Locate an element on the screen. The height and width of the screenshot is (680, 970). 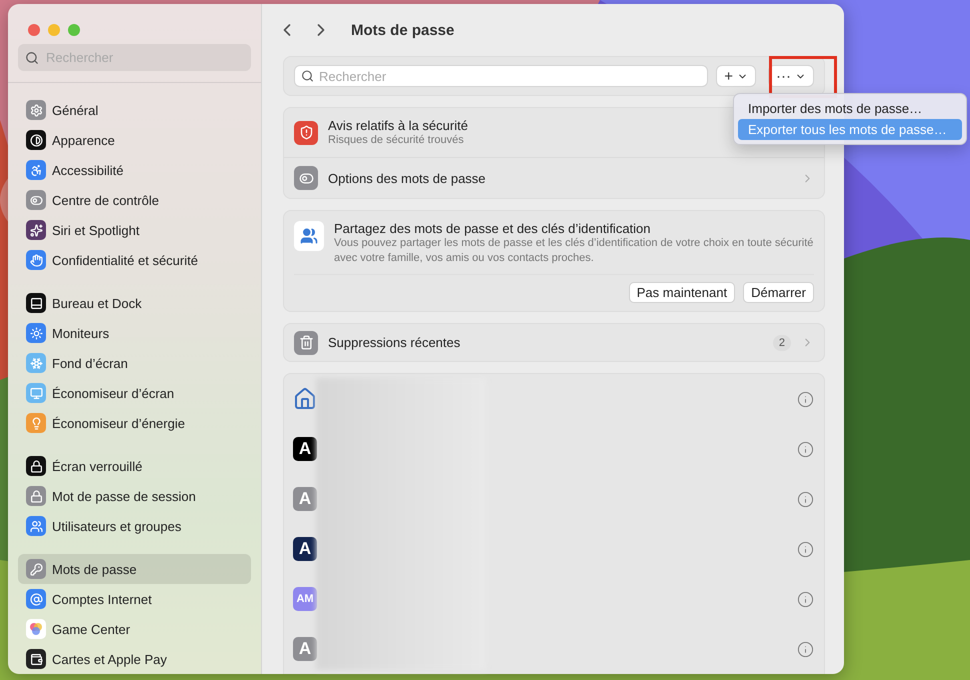
card-title: Partagez des mots de passe et des clés d’identification is located at coordinates (492, 228).